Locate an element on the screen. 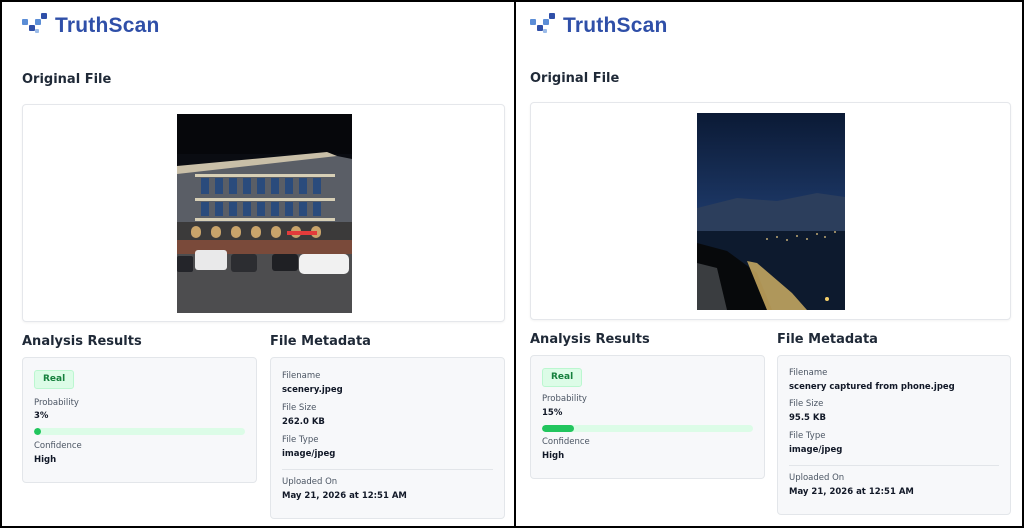 The height and width of the screenshot is (528, 1024). probability-value: 3% is located at coordinates (41, 416).